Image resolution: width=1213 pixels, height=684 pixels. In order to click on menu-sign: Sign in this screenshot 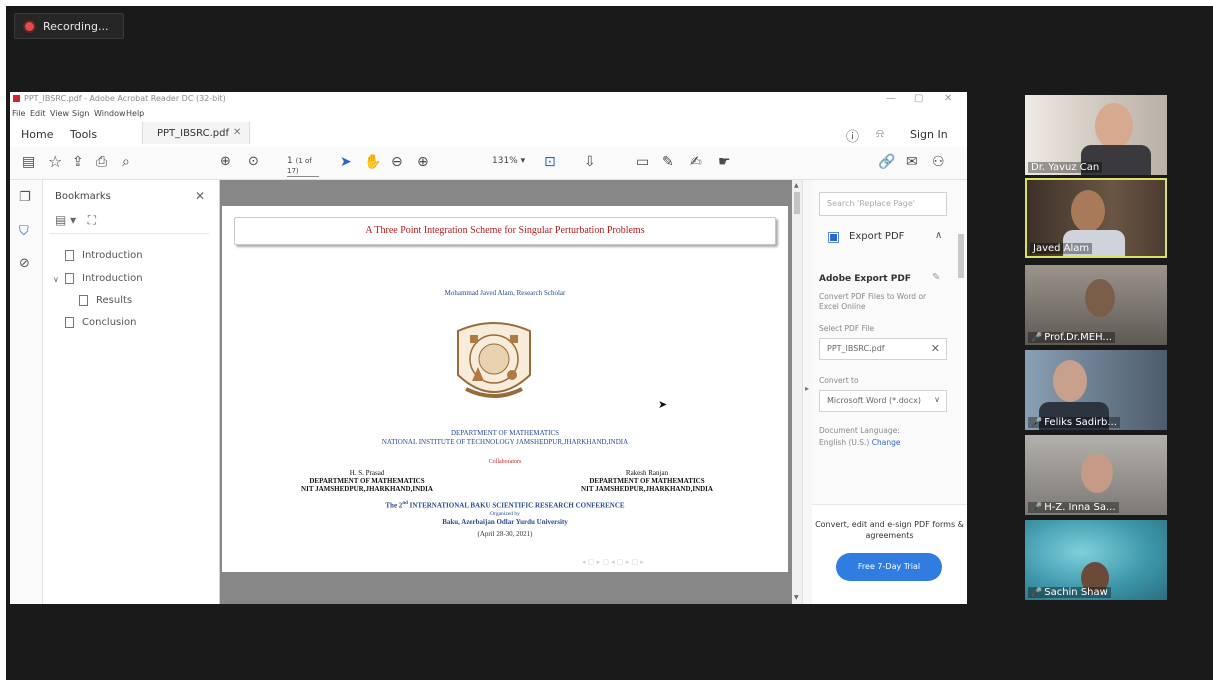, I will do `click(80, 113)`.